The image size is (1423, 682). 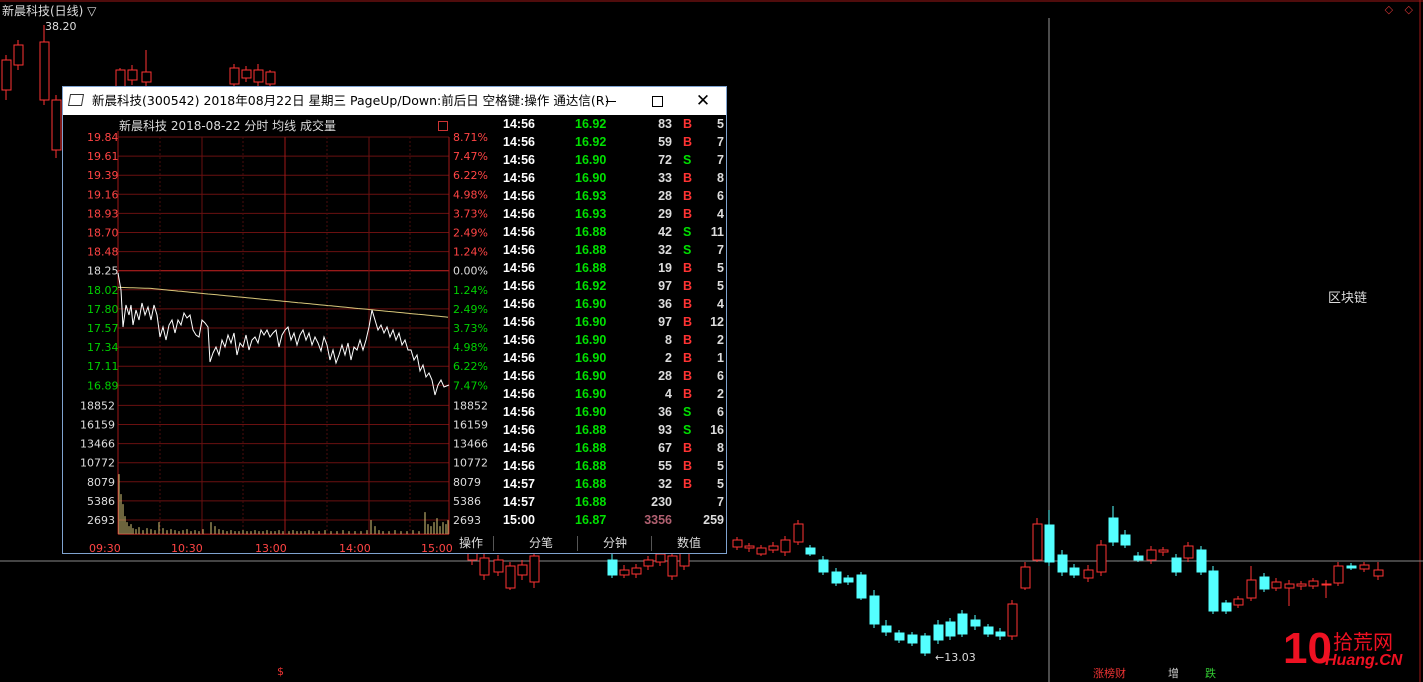 What do you see at coordinates (470, 425) in the screenshot?
I see `volume-tick-label: 16159` at bounding box center [470, 425].